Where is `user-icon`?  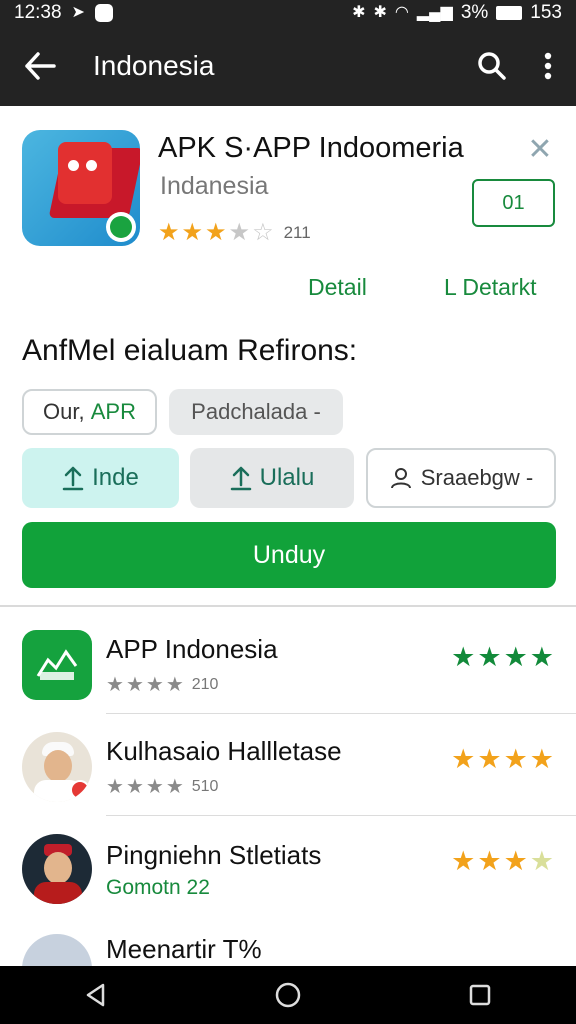 user-icon is located at coordinates (400, 478).